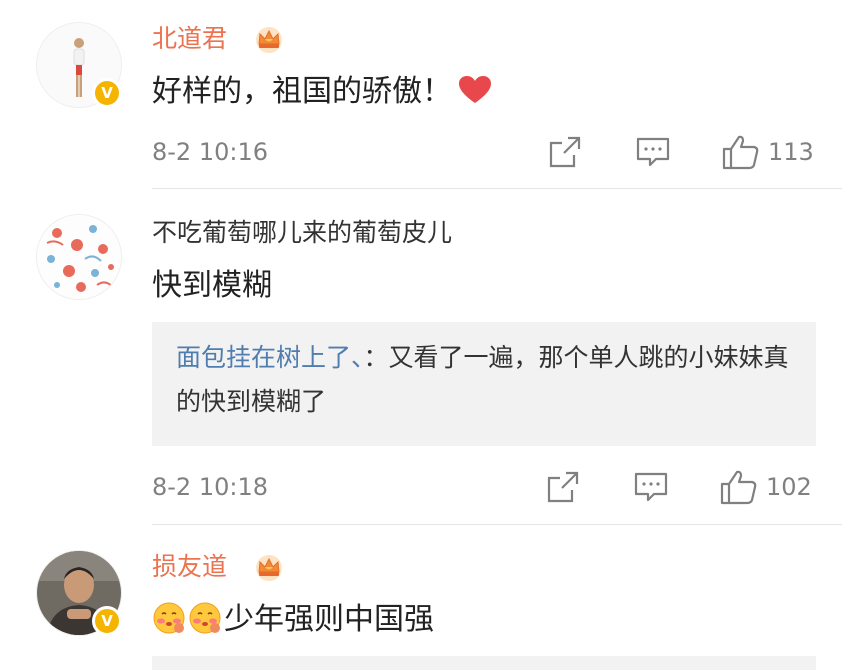  What do you see at coordinates (484, 487) in the screenshot?
I see `comment-meta: 8-2 10:18 102` at bounding box center [484, 487].